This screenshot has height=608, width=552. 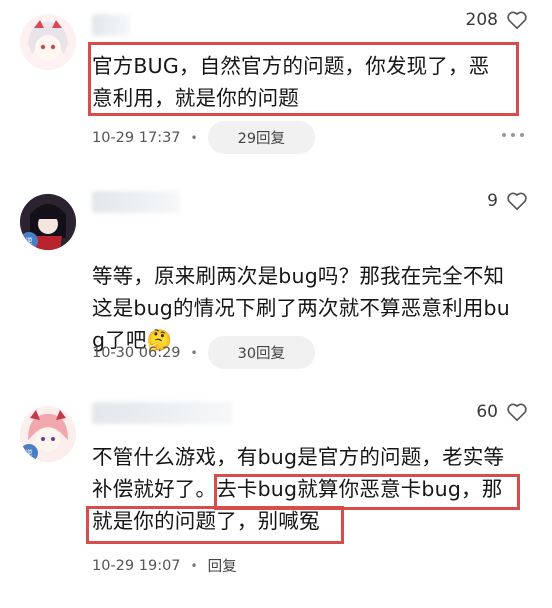 I want to click on timestamp: 10-30 06:29, so click(x=136, y=352).